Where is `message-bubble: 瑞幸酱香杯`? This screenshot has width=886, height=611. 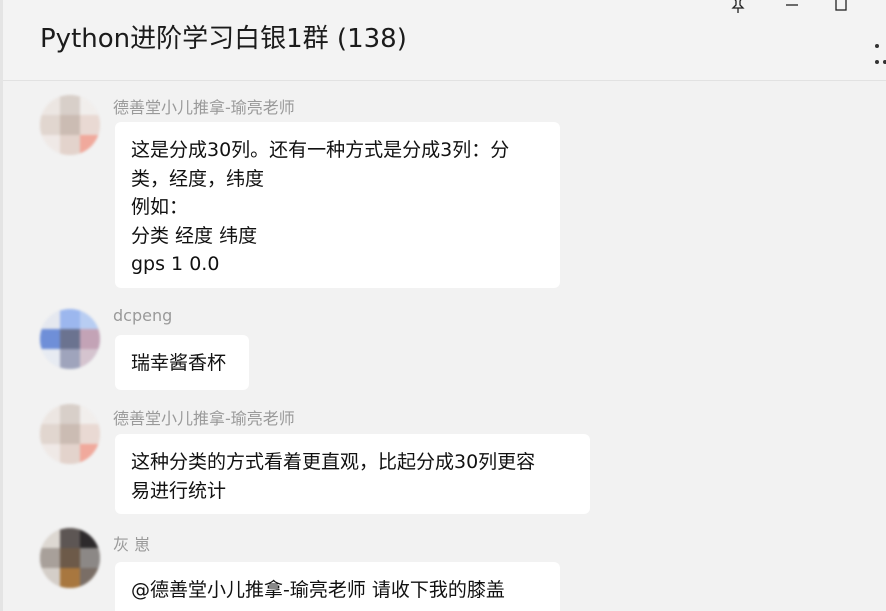
message-bubble: 瑞幸酱香杯 is located at coordinates (182, 362).